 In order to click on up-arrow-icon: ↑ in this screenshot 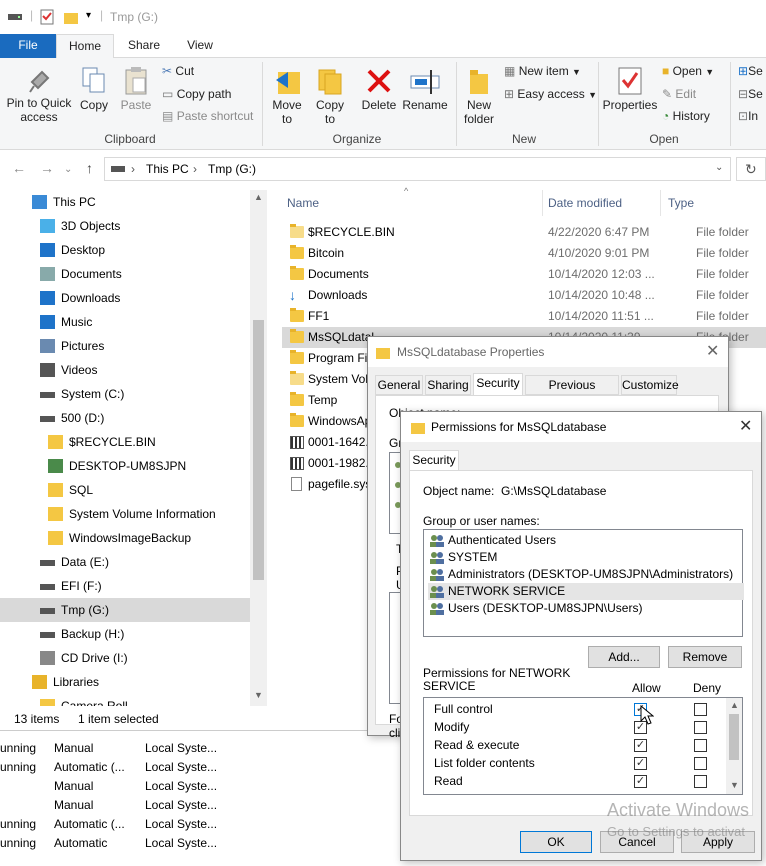, I will do `click(89, 168)`.